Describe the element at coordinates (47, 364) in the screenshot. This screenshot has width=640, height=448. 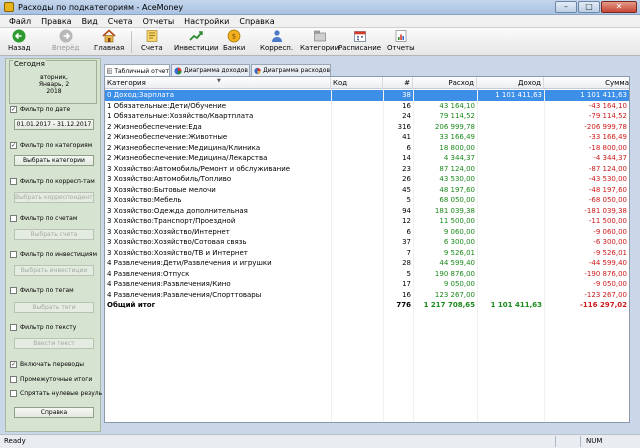
I see `include-transfers-checkbox: ✓ Включать переводы` at that location.